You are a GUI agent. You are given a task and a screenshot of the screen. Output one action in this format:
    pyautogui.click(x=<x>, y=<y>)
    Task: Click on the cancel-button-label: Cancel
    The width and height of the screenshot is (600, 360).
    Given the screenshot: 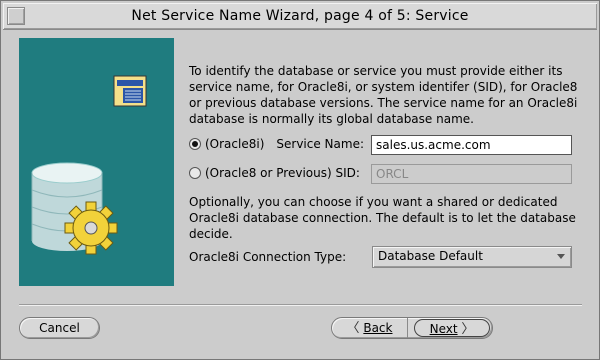 What is the action you would take?
    pyautogui.click(x=59, y=328)
    